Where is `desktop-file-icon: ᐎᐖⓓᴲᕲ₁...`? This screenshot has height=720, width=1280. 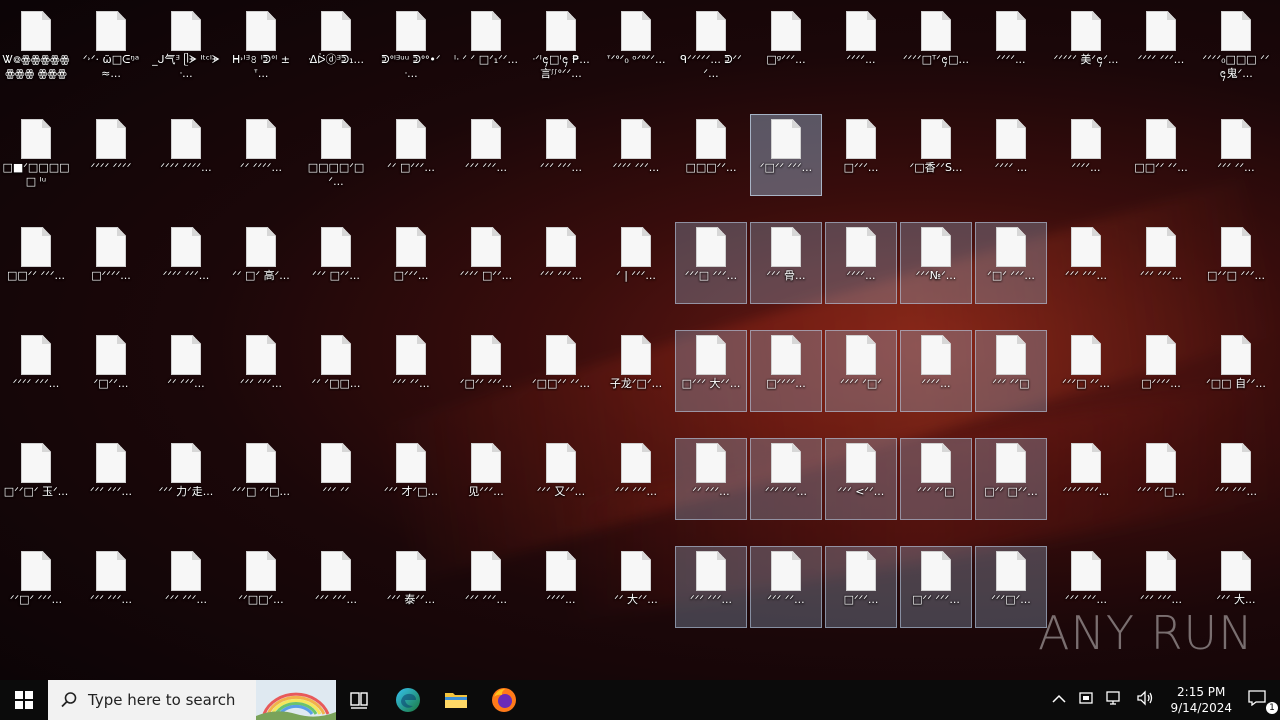
desktop-file-icon: ᐎᐖⓓᴲᕲ₁... is located at coordinates (336, 47).